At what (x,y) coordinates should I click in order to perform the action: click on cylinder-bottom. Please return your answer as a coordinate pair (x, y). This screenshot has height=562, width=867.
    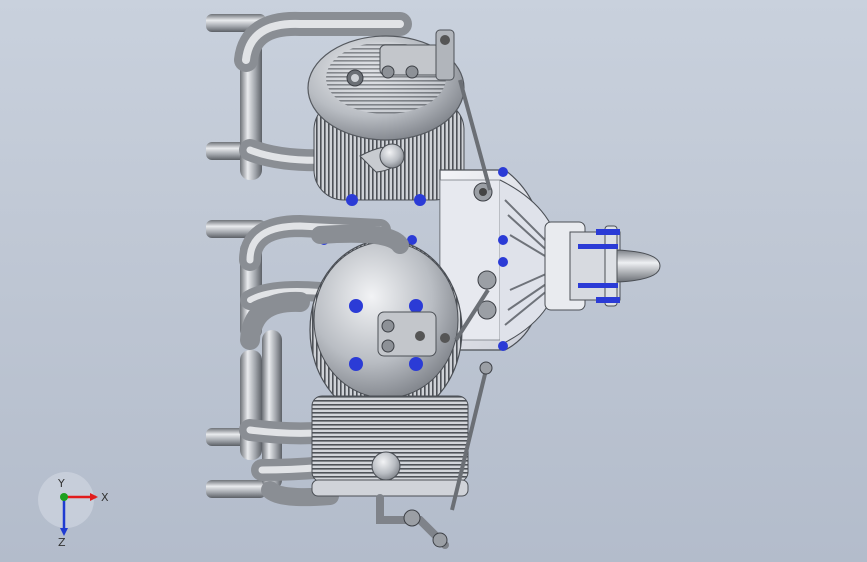
    Looking at the image, I should click on (386, 322).